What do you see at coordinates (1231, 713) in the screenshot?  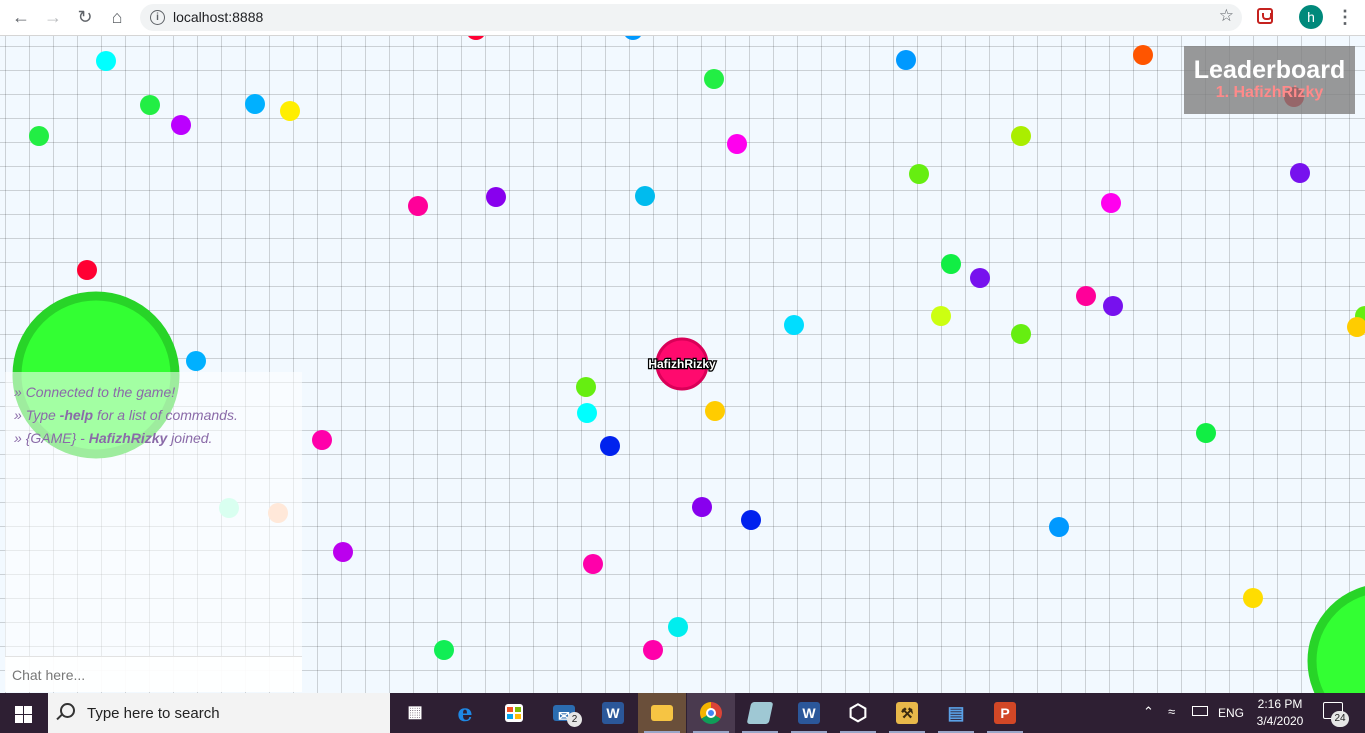 I see `language-indicator: ENG` at bounding box center [1231, 713].